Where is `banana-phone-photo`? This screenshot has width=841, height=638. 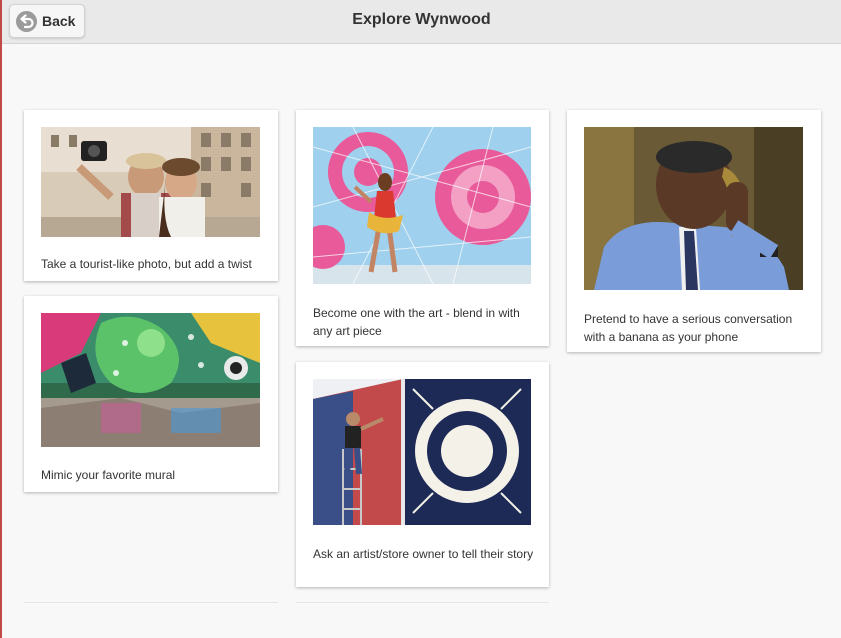 banana-phone-photo is located at coordinates (693, 208).